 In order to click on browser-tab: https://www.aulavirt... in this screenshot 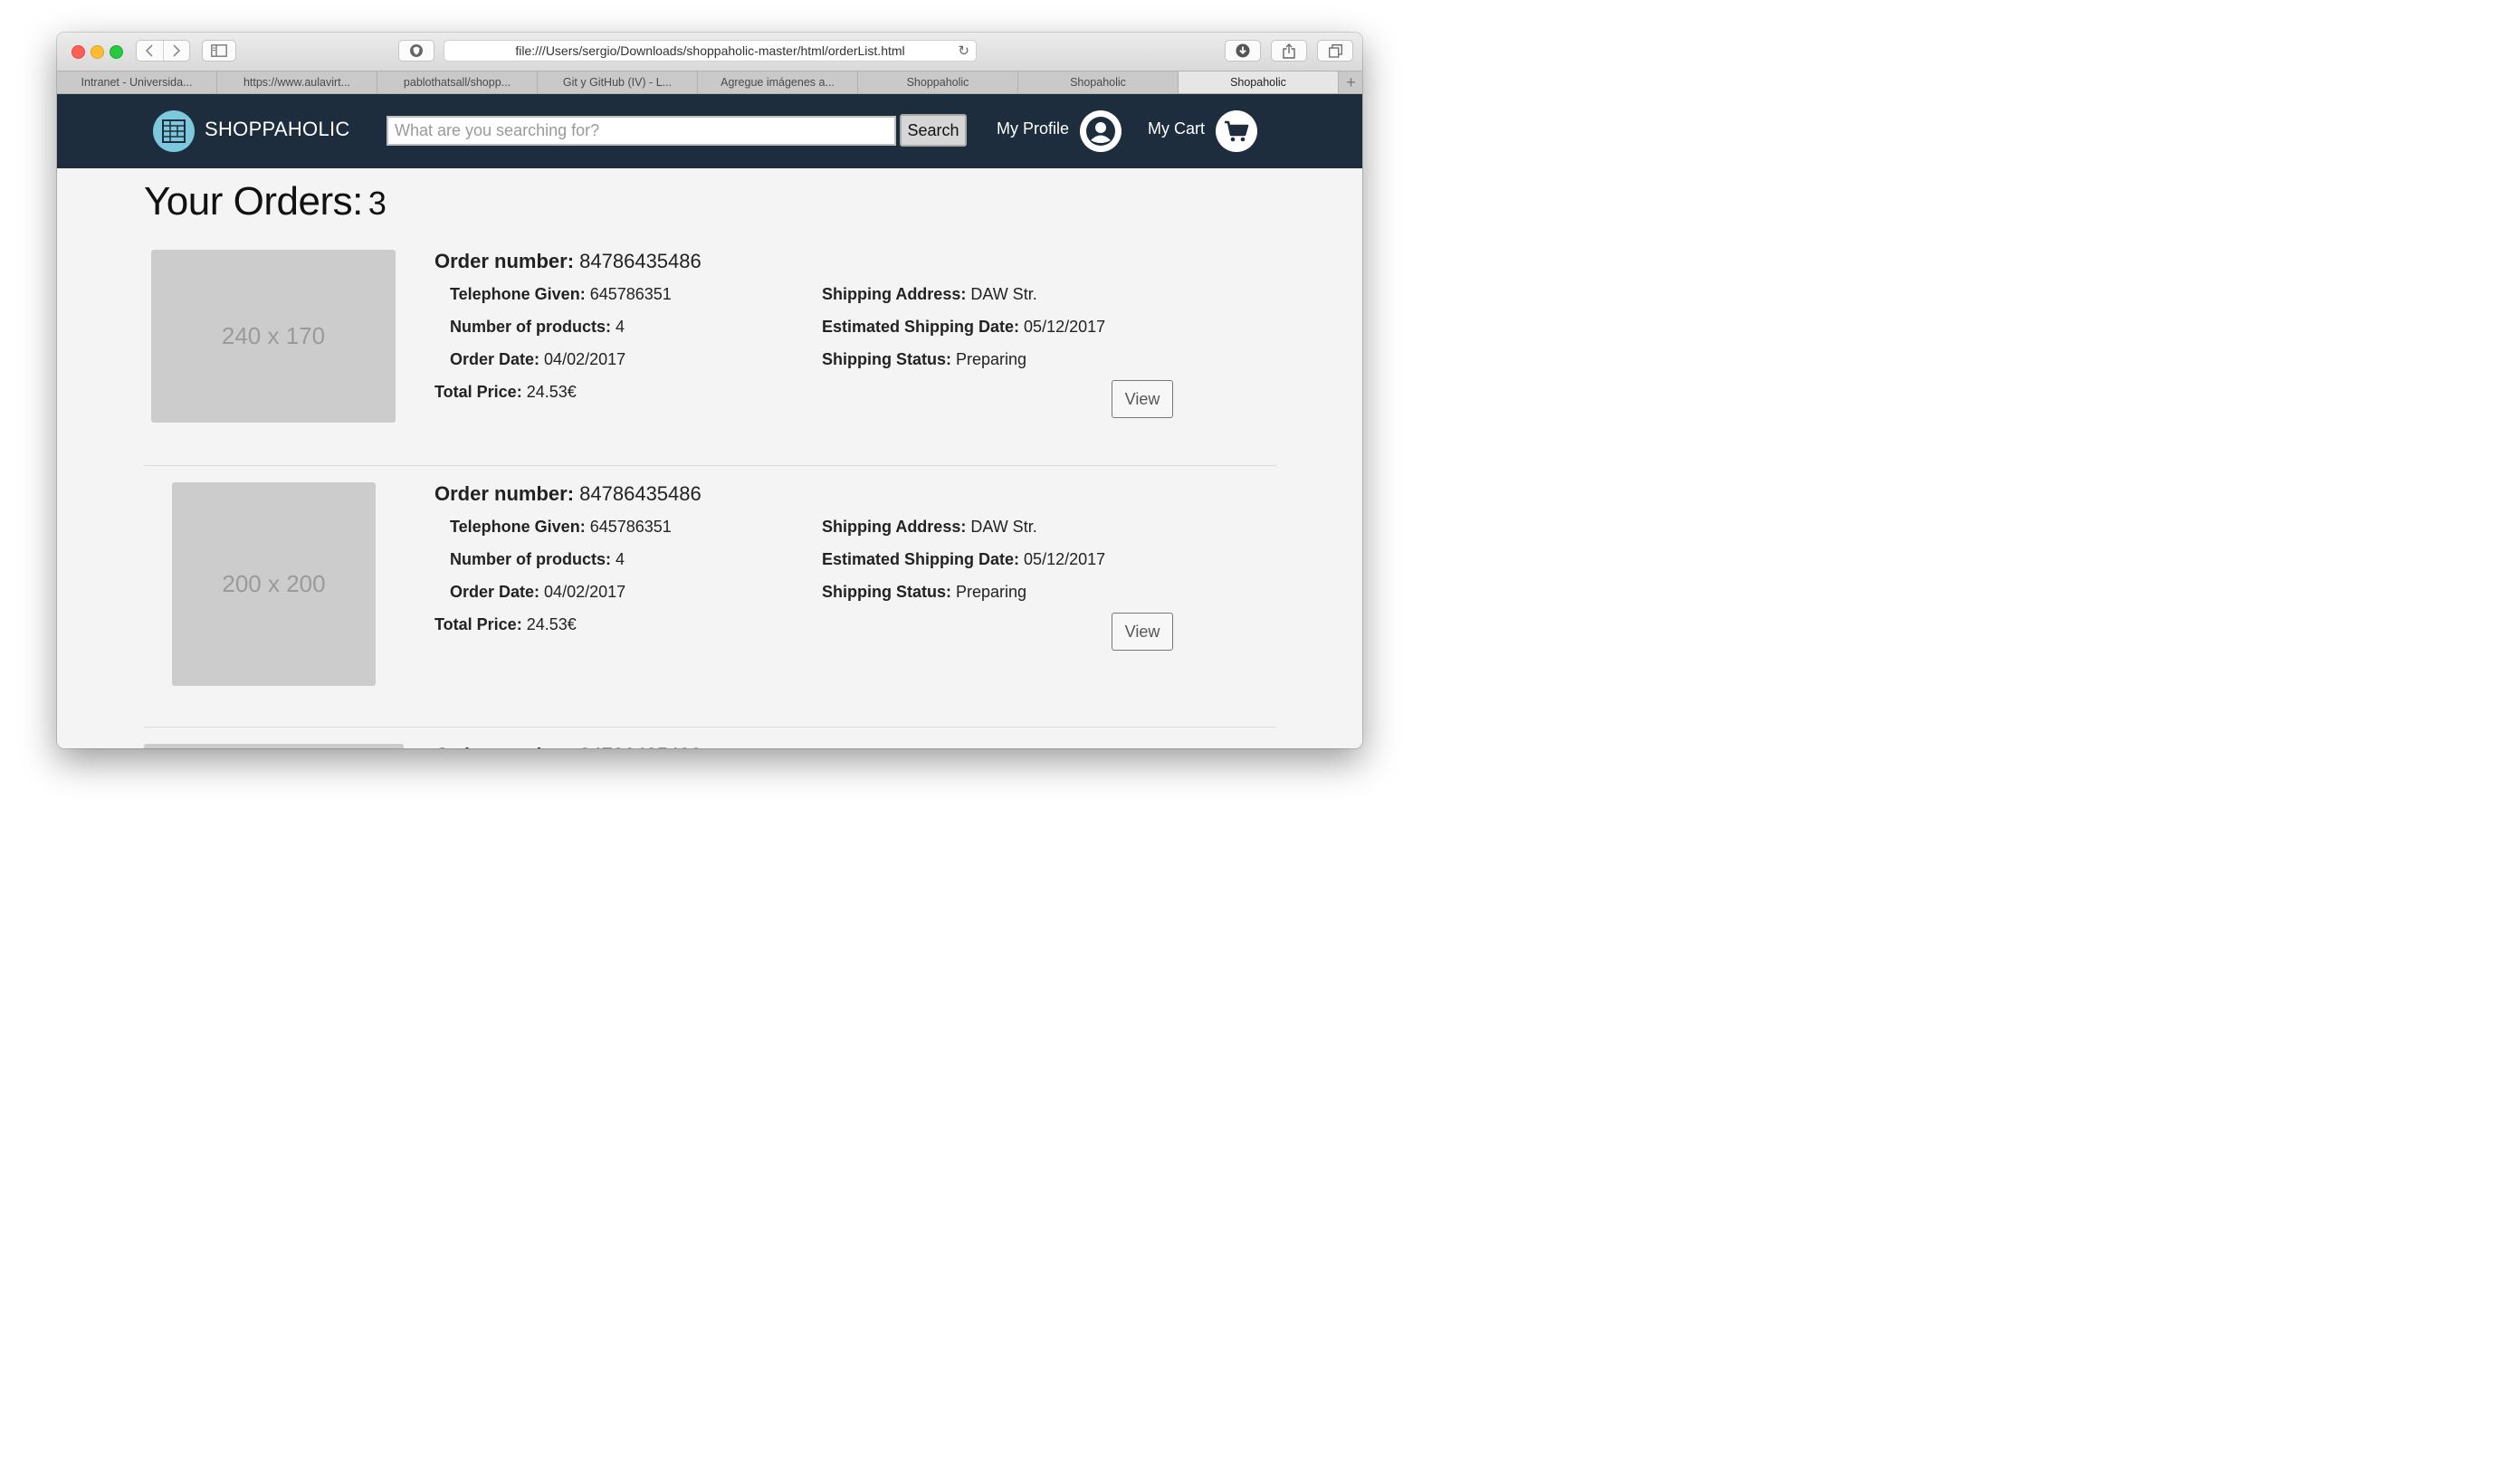, I will do `click(297, 82)`.